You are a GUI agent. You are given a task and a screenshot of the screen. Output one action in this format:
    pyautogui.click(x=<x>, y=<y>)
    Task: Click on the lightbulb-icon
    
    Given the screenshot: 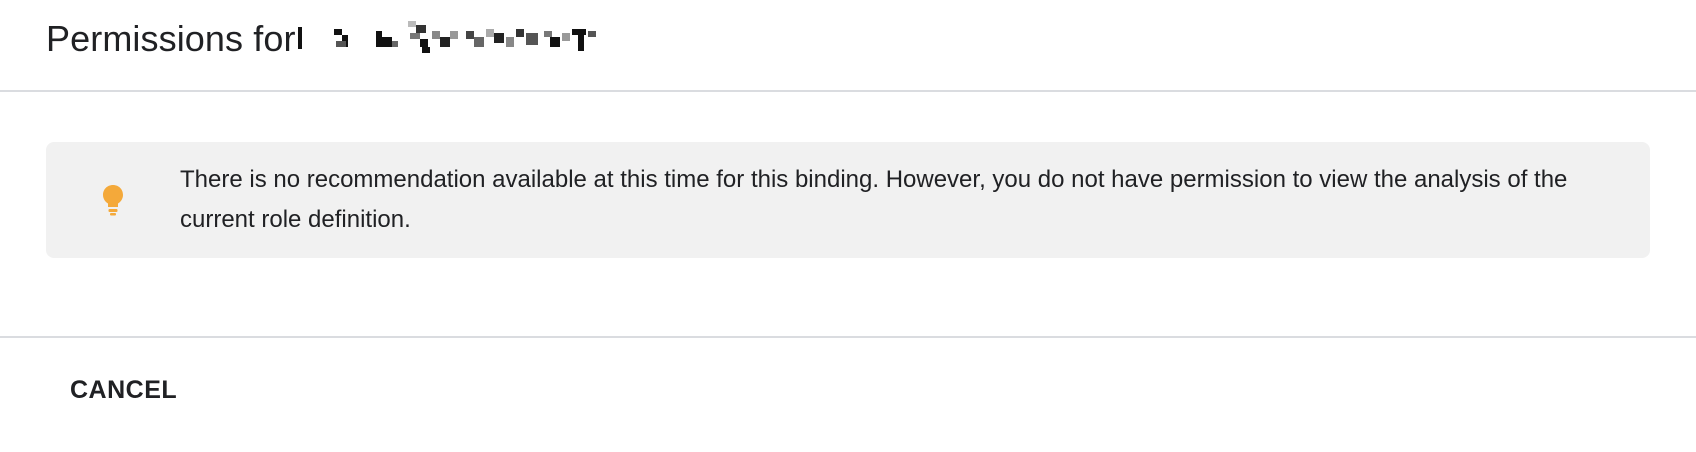 What is the action you would take?
    pyautogui.click(x=113, y=200)
    